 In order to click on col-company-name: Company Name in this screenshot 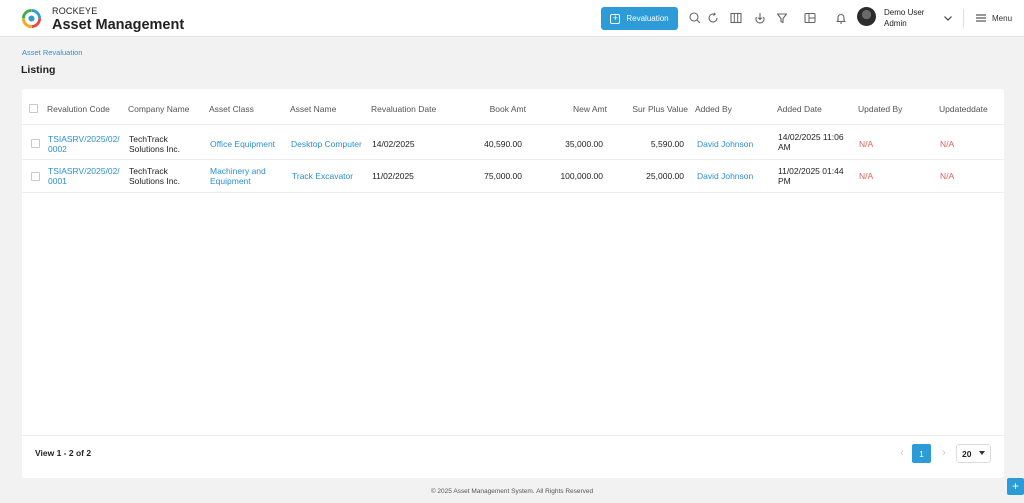, I will do `click(158, 109)`.